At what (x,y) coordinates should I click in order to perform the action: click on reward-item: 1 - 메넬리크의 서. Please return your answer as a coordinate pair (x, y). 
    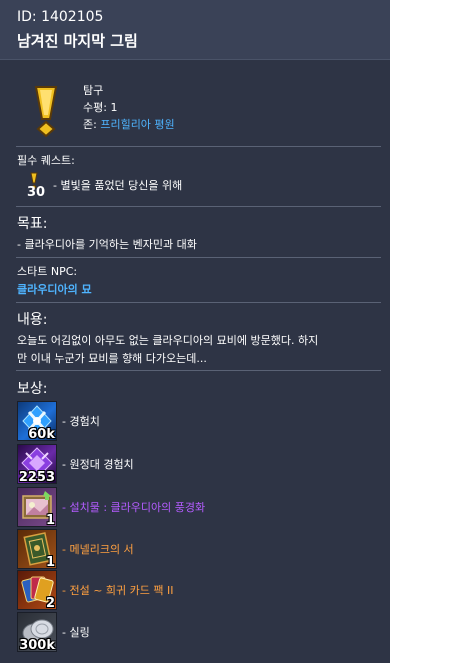
    Looking at the image, I should click on (197, 549).